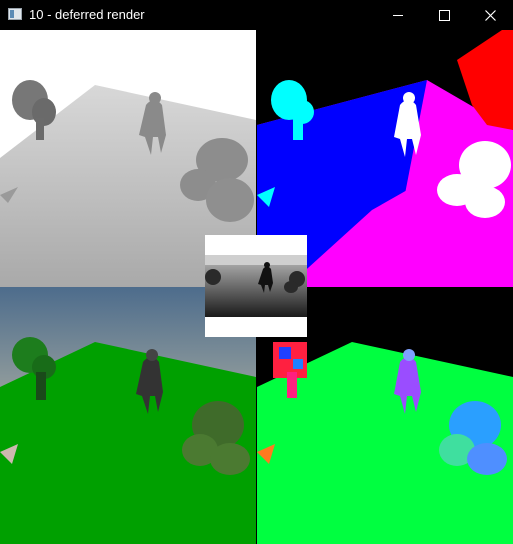 This screenshot has height=544, width=513. I want to click on close-icon, so click(490, 15).